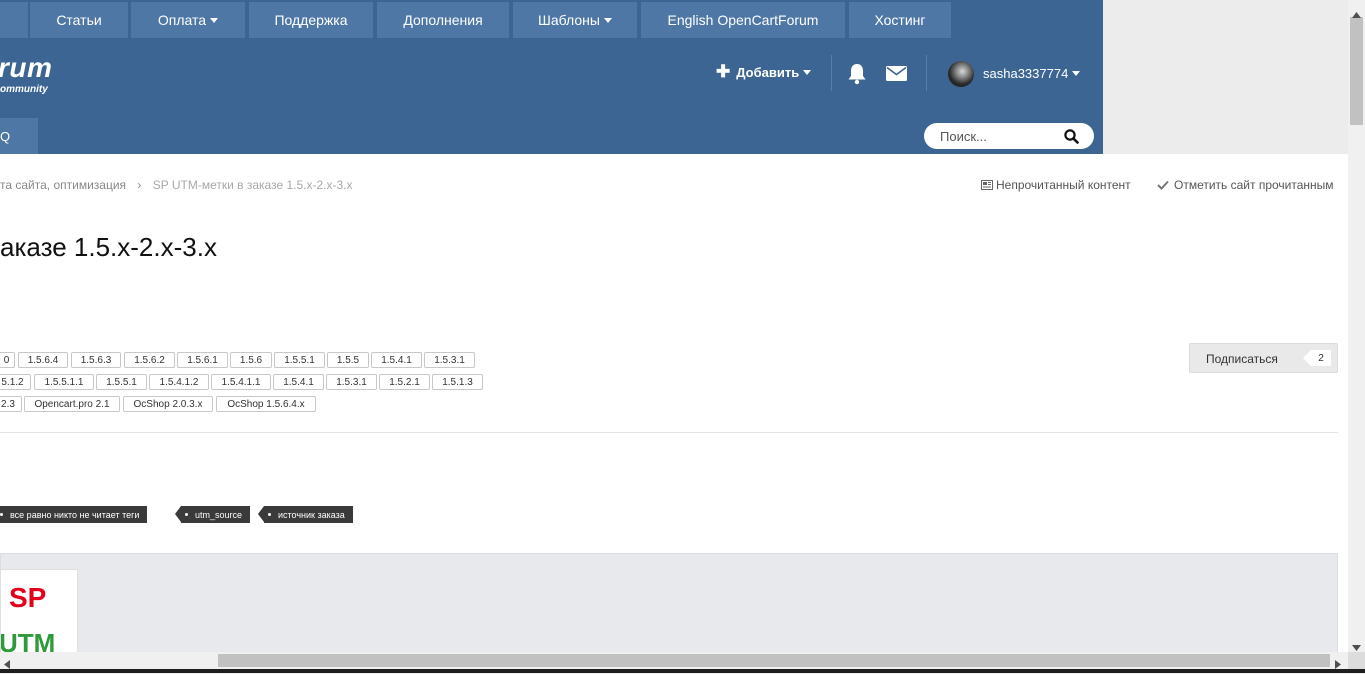 This screenshot has width=1365, height=674. I want to click on breadcrumb-parent-link: та сайта, оптимизация, so click(63, 185).